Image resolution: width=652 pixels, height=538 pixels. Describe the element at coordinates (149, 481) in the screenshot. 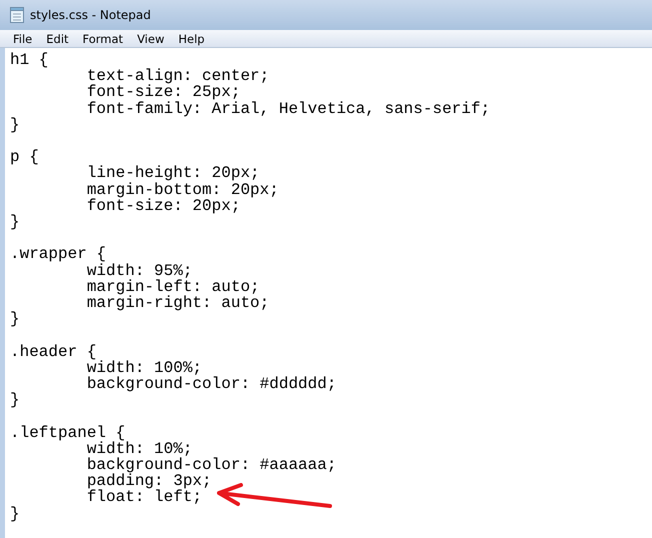

I see `code-line: padding: 3px;` at that location.